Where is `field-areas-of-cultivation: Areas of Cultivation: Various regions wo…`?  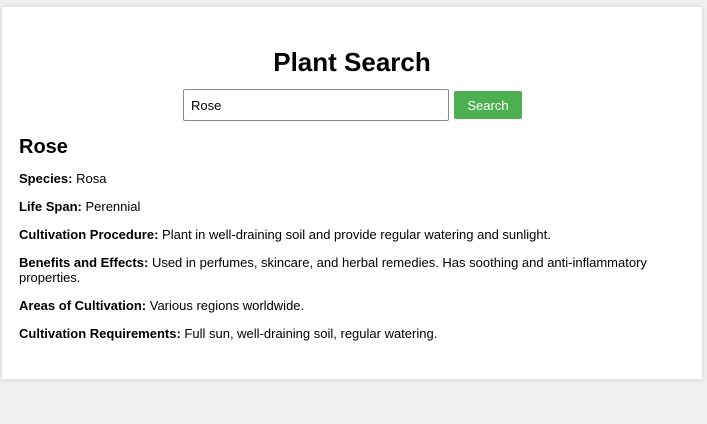 field-areas-of-cultivation: Areas of Cultivation: Various regions wo… is located at coordinates (354, 305).